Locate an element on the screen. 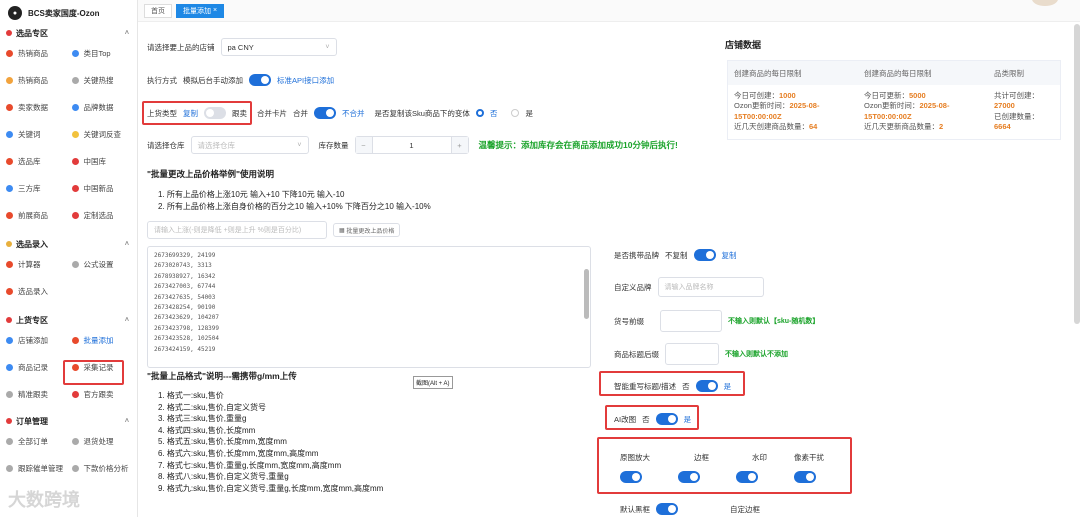 This screenshot has height=517, width=1080. sidebar-item: 精准跟卖 is located at coordinates (39, 394).